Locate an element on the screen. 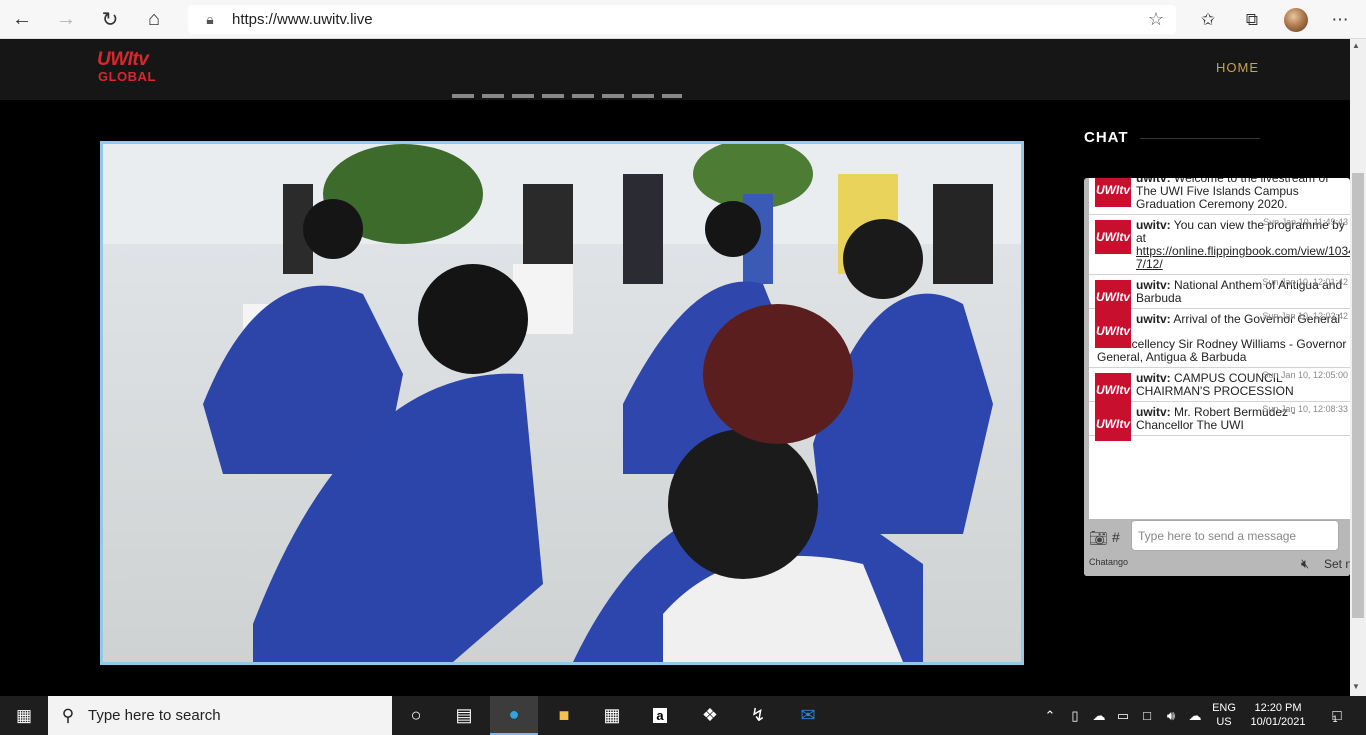  hash-button: # is located at coordinates (1116, 537).